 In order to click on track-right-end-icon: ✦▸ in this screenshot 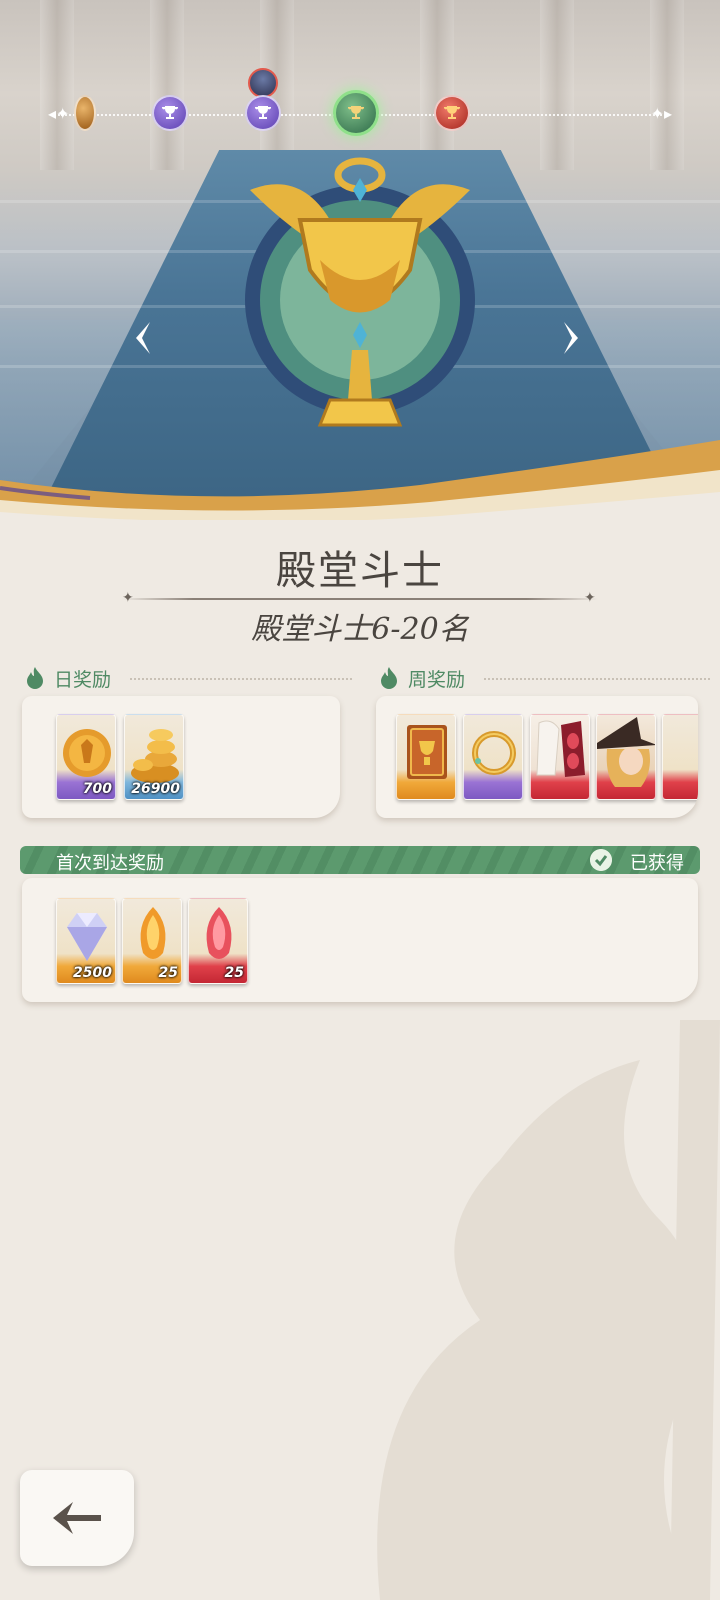, I will do `click(661, 113)`.